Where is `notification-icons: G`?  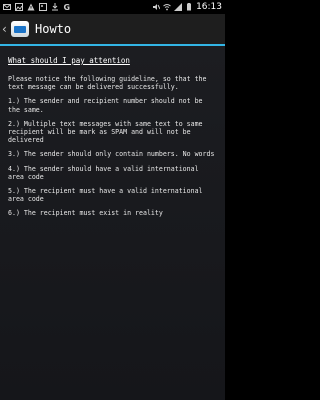 notification-icons: G is located at coordinates (35, 7).